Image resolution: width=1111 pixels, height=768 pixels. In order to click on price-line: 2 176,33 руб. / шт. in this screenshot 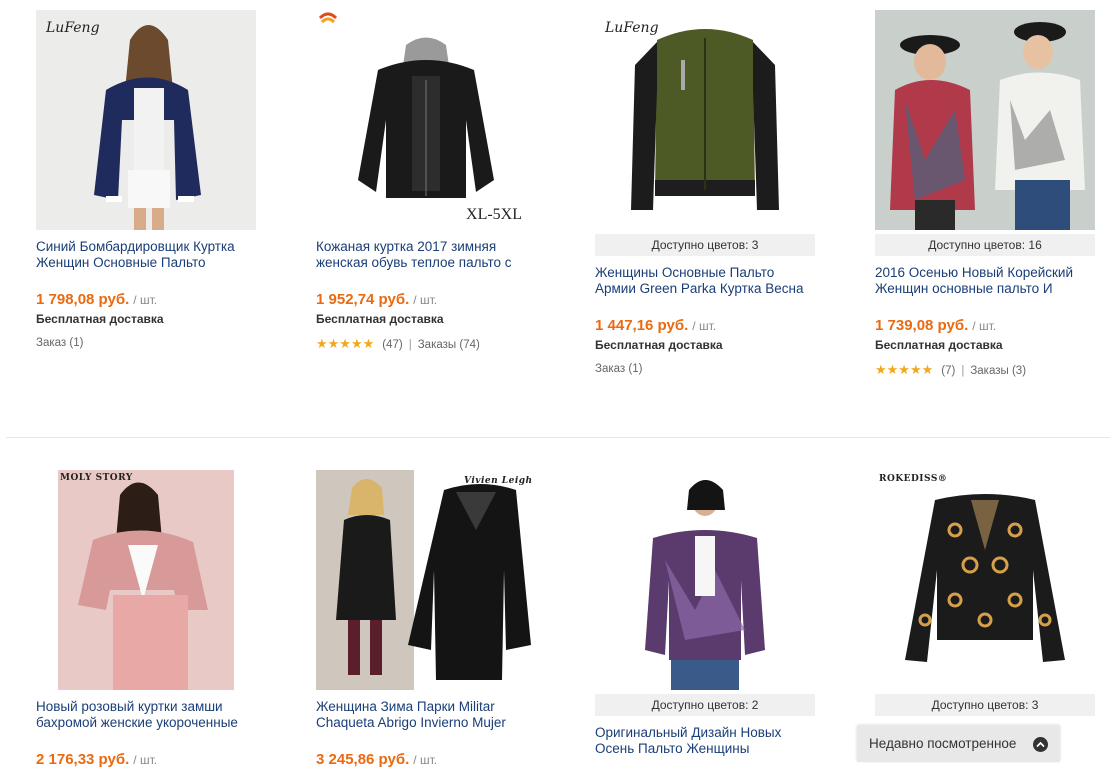, I will do `click(96, 759)`.